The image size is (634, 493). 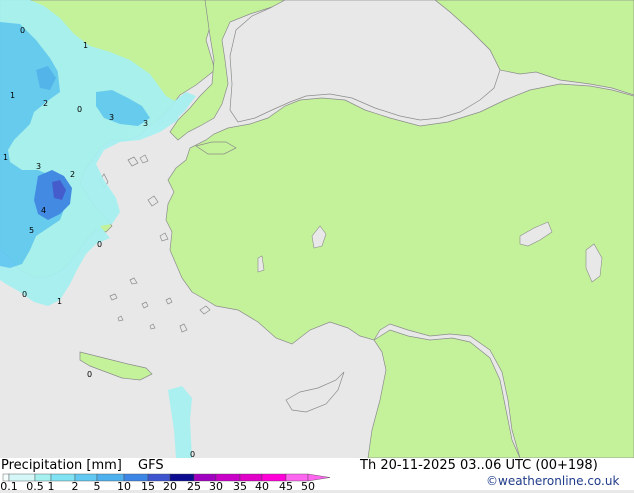 I want to click on legend-tick-label: 25, so click(x=194, y=486).